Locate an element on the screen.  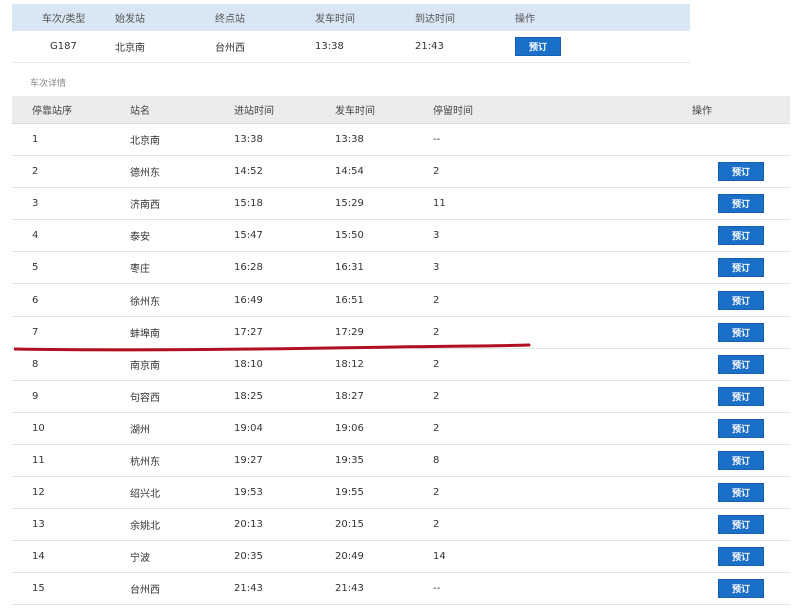
stop-arrive-time: 13:38 is located at coordinates (248, 140).